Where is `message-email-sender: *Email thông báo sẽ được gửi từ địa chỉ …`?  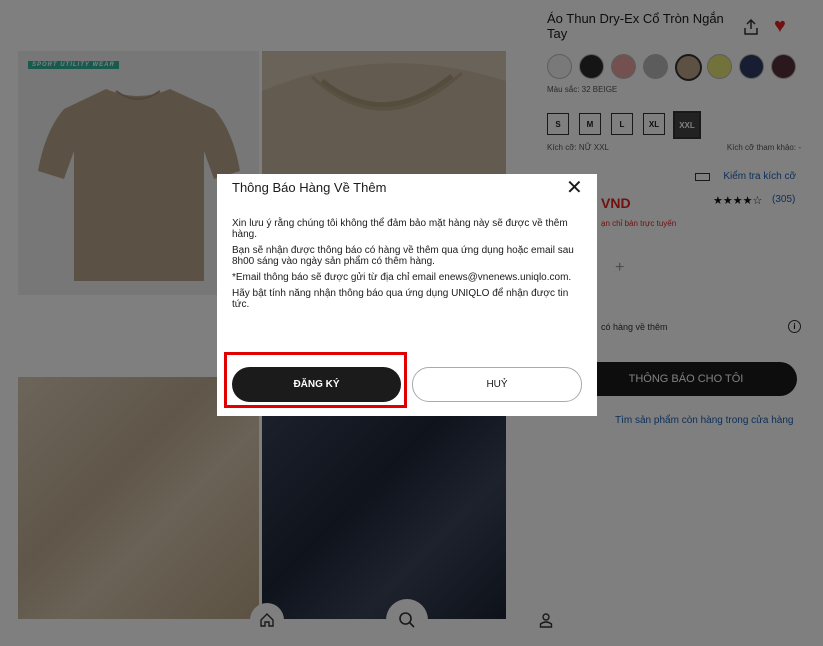 message-email-sender: *Email thông báo sẽ được gửi từ địa chỉ … is located at coordinates (402, 277).